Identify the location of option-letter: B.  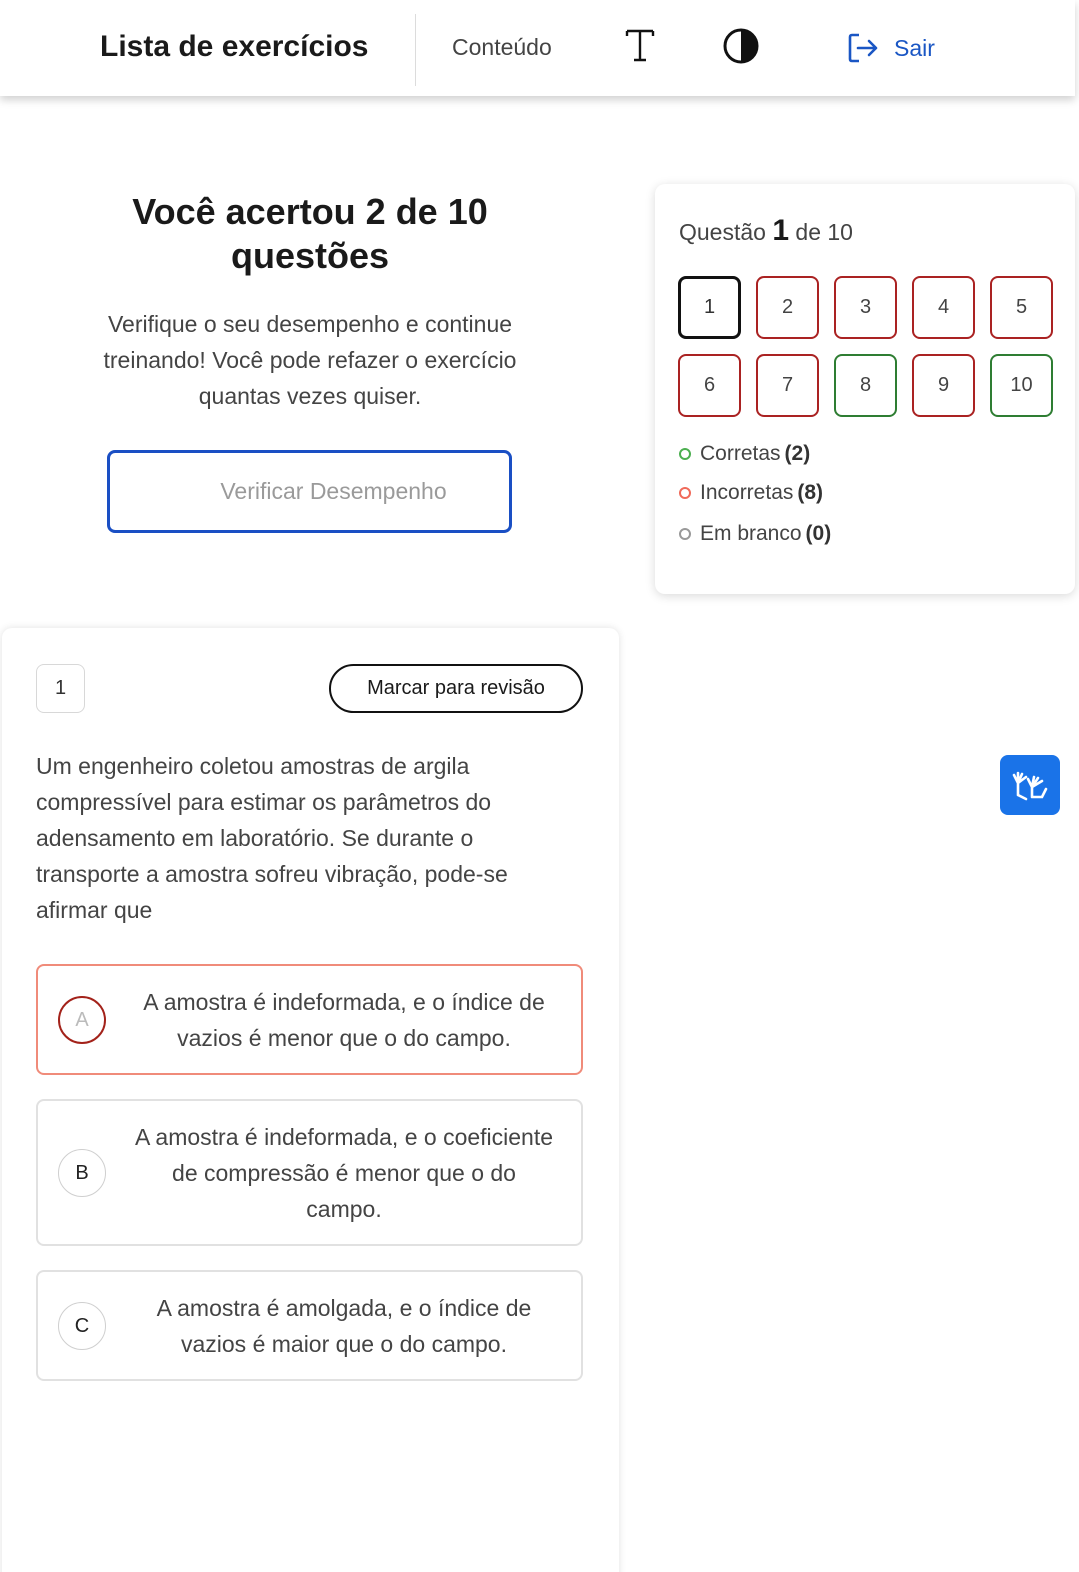
(82, 1173).